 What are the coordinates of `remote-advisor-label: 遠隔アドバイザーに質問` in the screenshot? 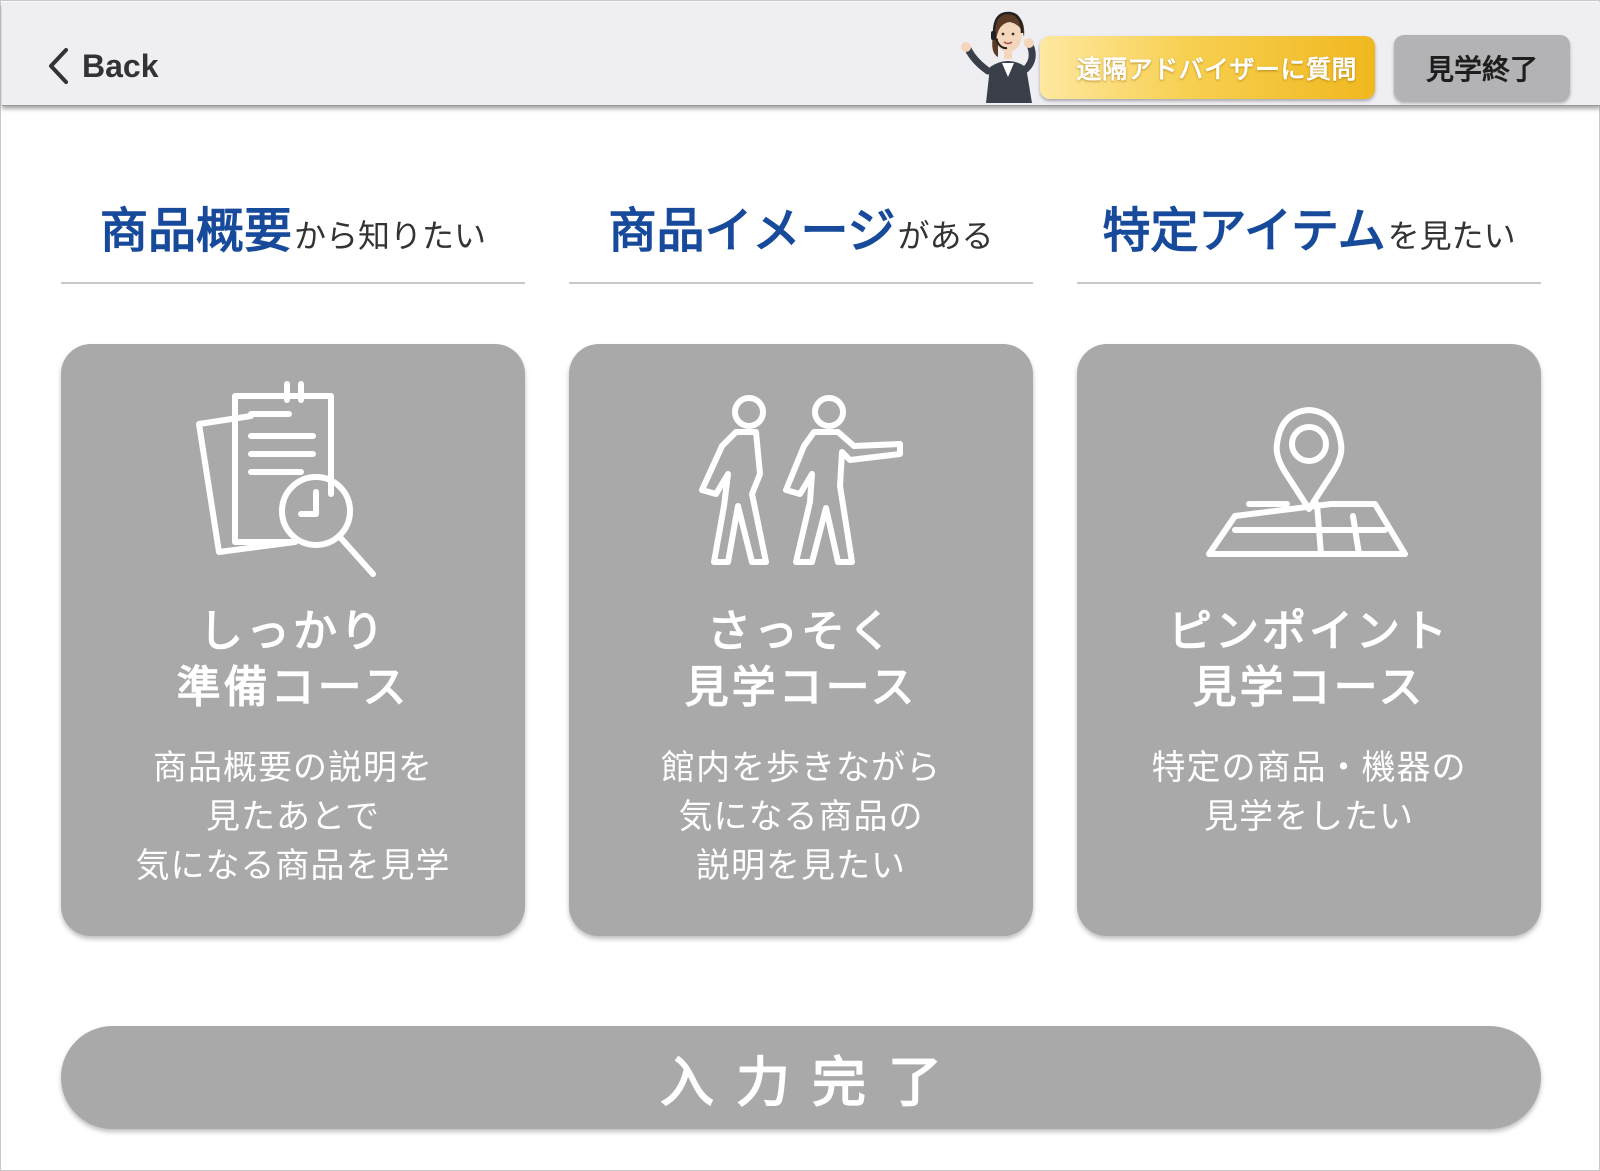 It's located at (1216, 69).